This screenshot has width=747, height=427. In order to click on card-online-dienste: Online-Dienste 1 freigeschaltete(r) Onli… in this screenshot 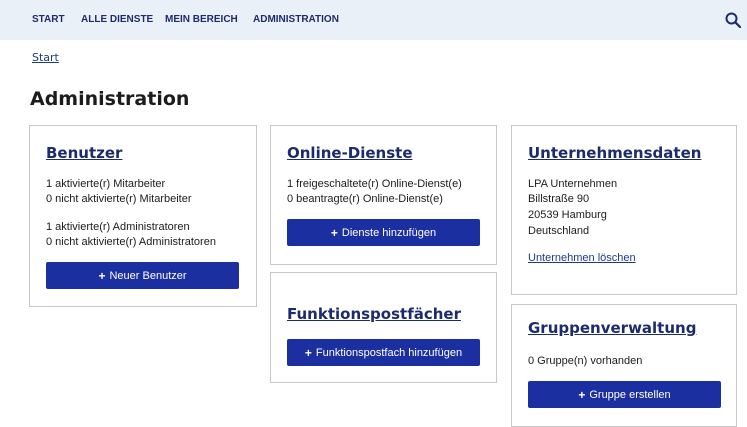, I will do `click(383, 195)`.